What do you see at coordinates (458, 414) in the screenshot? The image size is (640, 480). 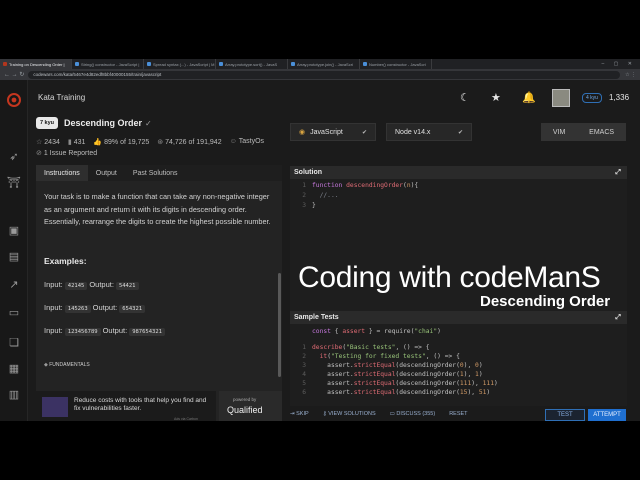 I see `reset-button: RESET` at bounding box center [458, 414].